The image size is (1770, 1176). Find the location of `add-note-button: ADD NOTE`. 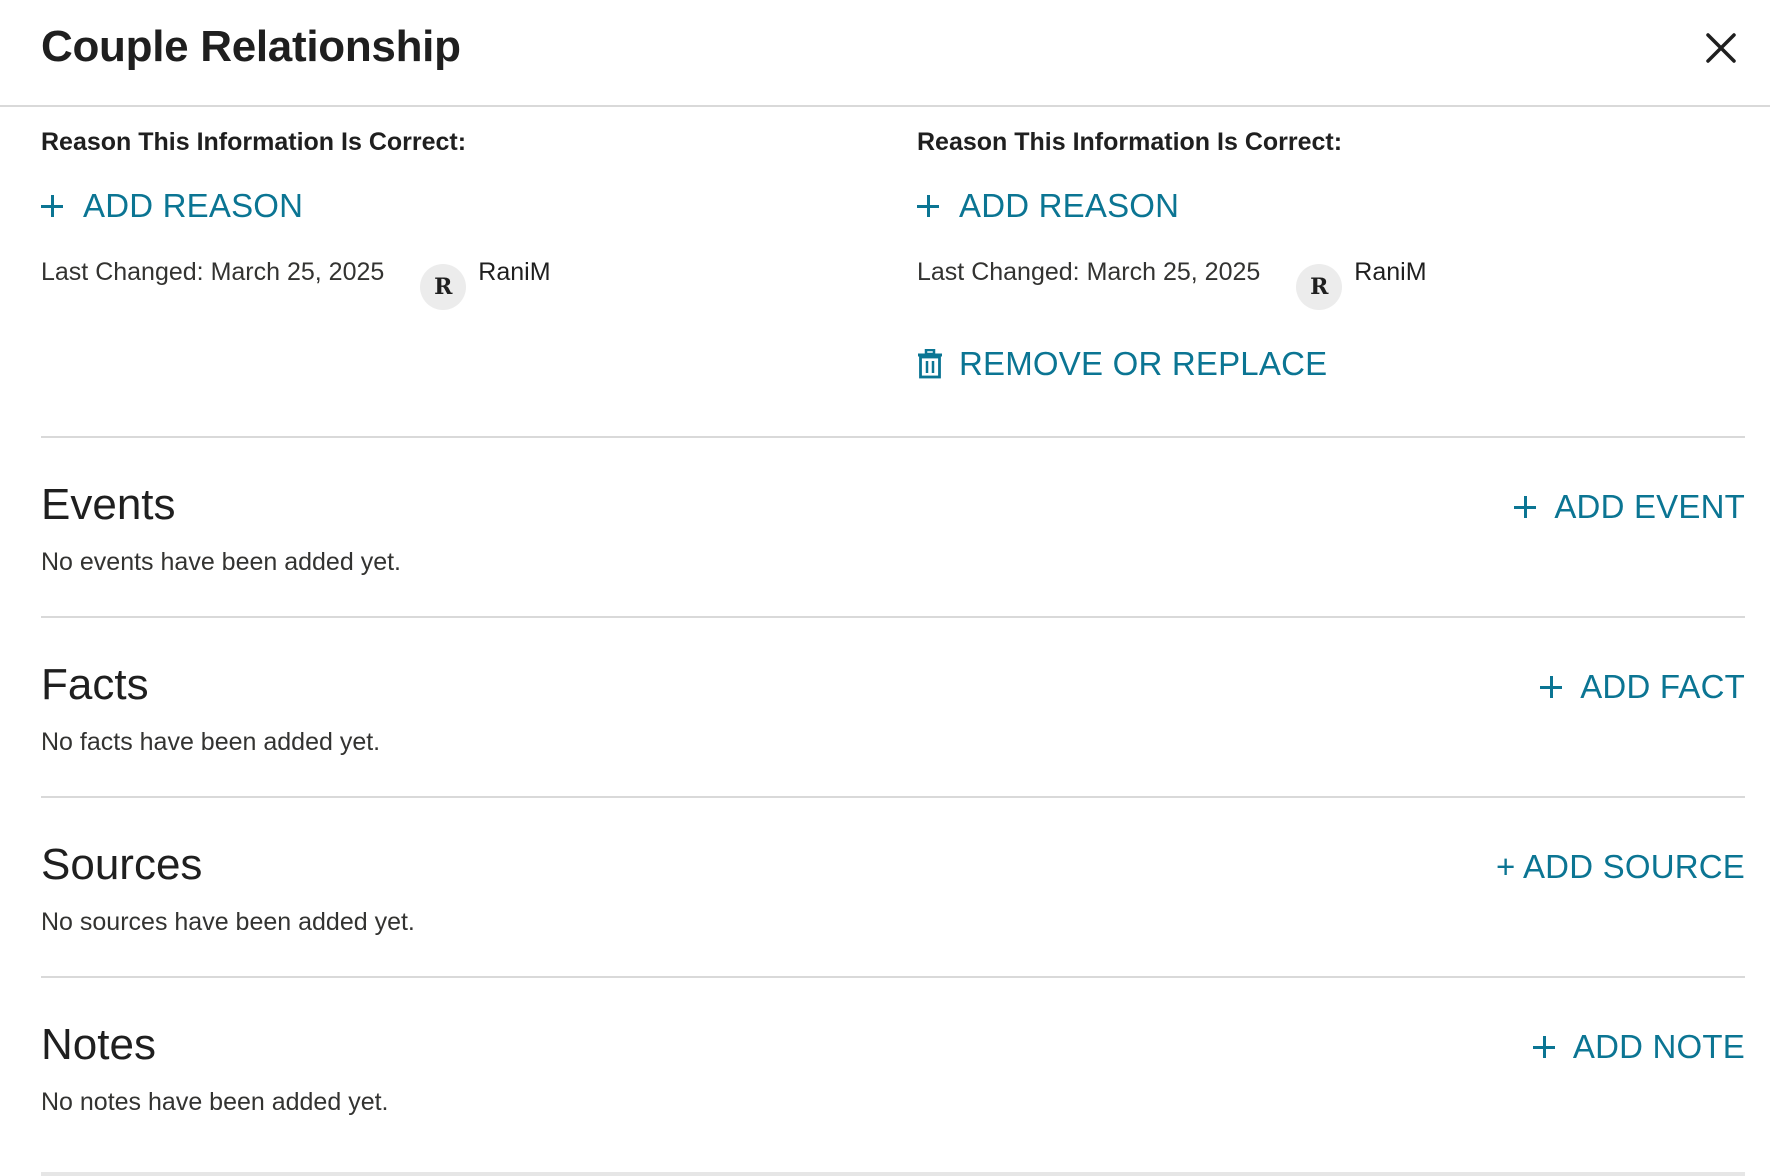

add-note-button: ADD NOTE is located at coordinates (1638, 1047).